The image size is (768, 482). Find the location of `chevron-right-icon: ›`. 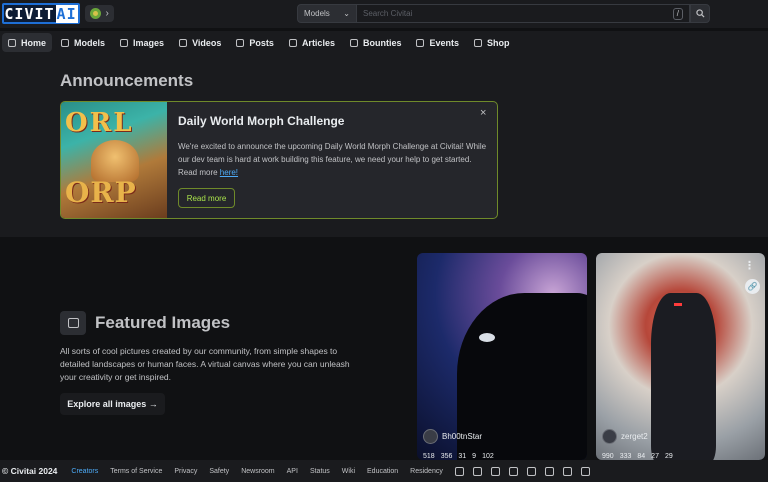

chevron-right-icon: › is located at coordinates (107, 13).